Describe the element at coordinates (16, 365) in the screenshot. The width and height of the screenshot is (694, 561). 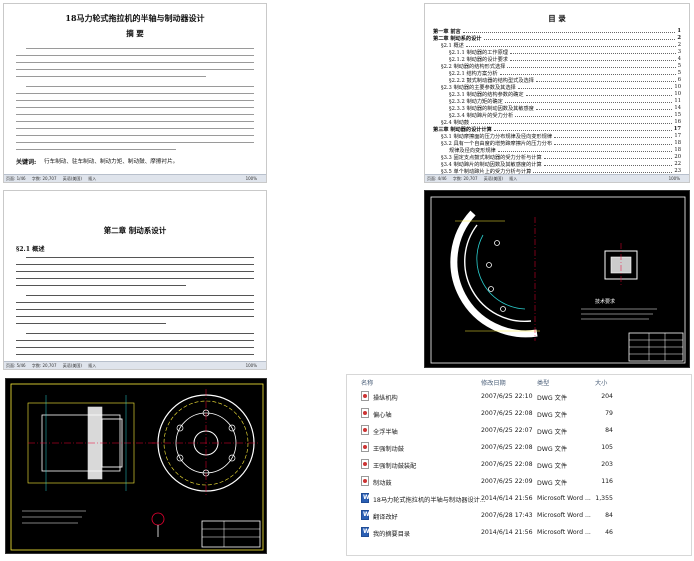
I see `status-page: 页面: 5/46` at that location.